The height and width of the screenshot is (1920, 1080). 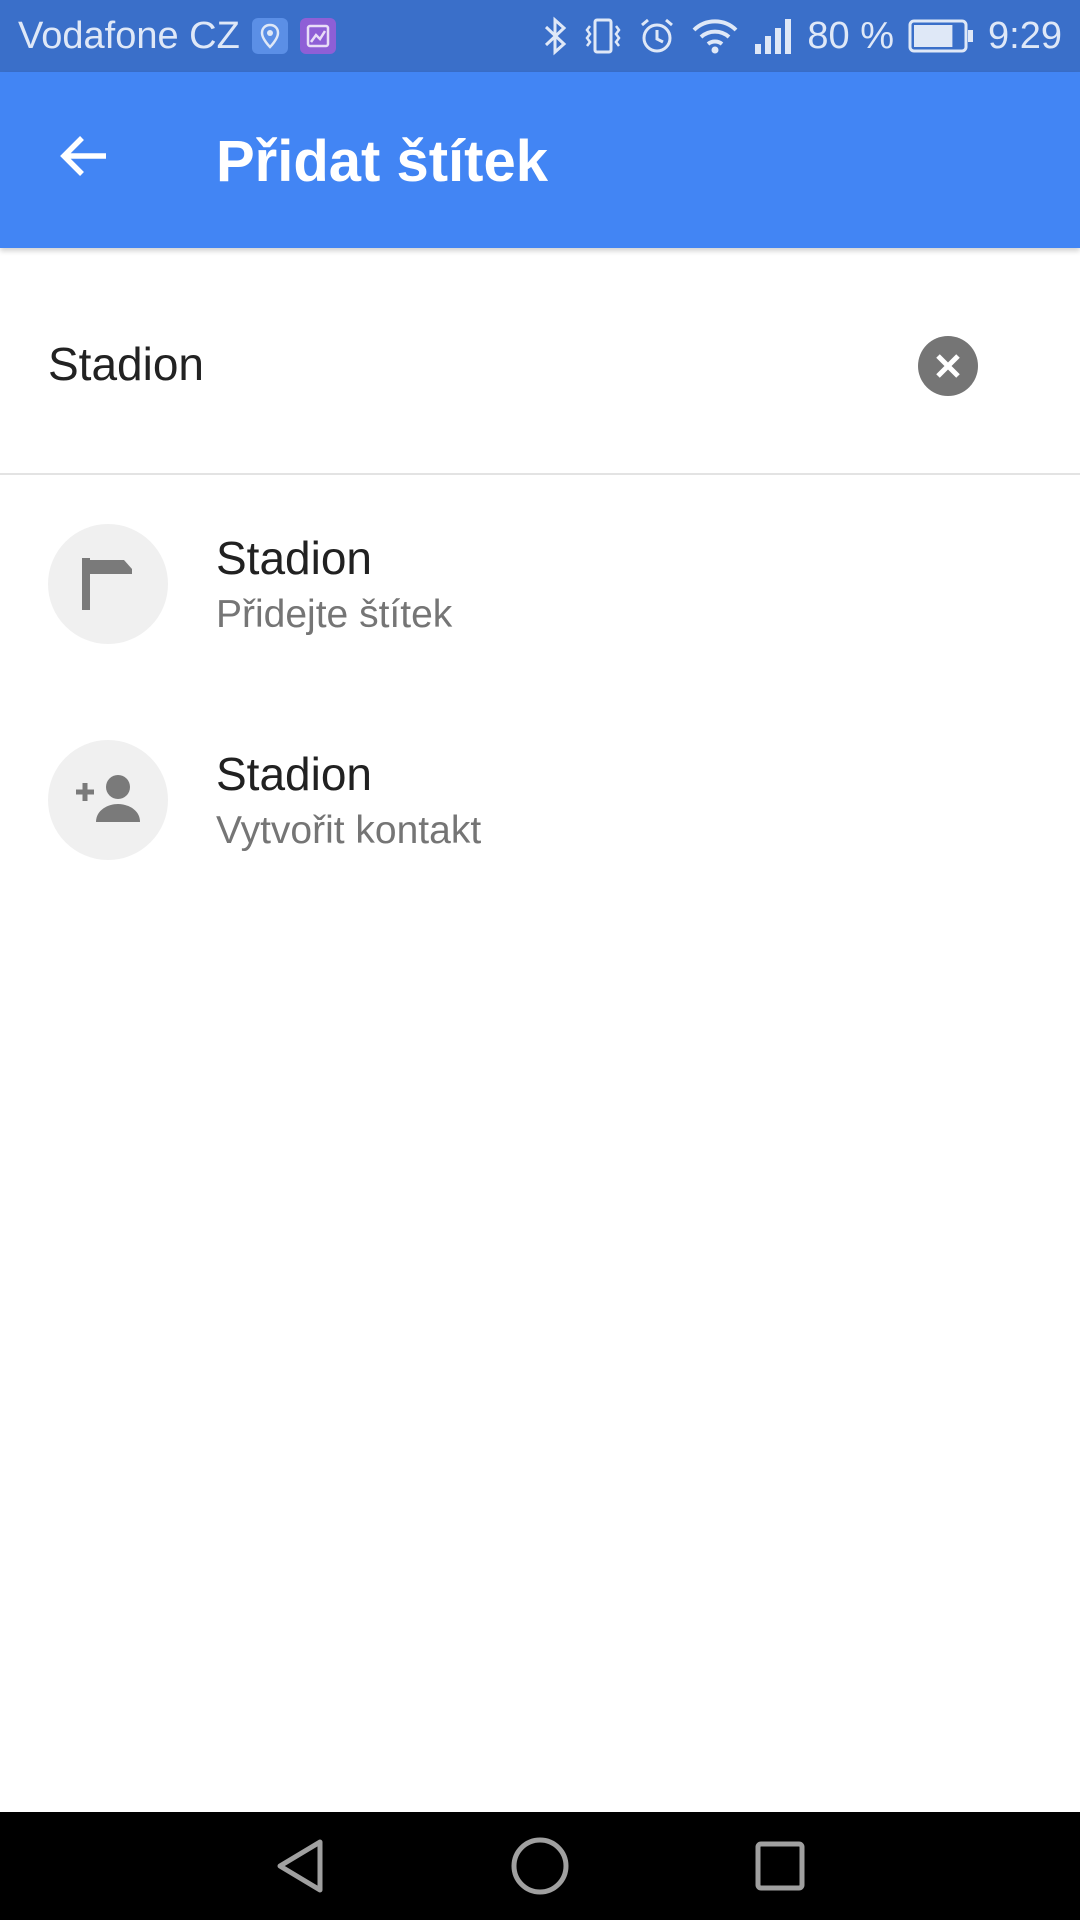 What do you see at coordinates (540, 474) in the screenshot?
I see `divider` at bounding box center [540, 474].